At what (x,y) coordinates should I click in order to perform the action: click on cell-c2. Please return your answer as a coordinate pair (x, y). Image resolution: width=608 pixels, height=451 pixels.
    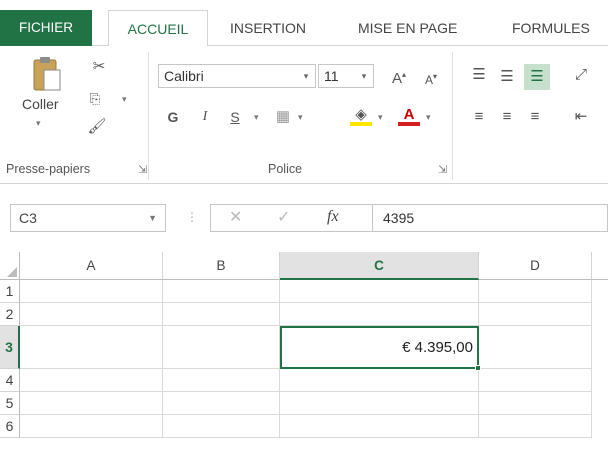
    Looking at the image, I should click on (379, 314).